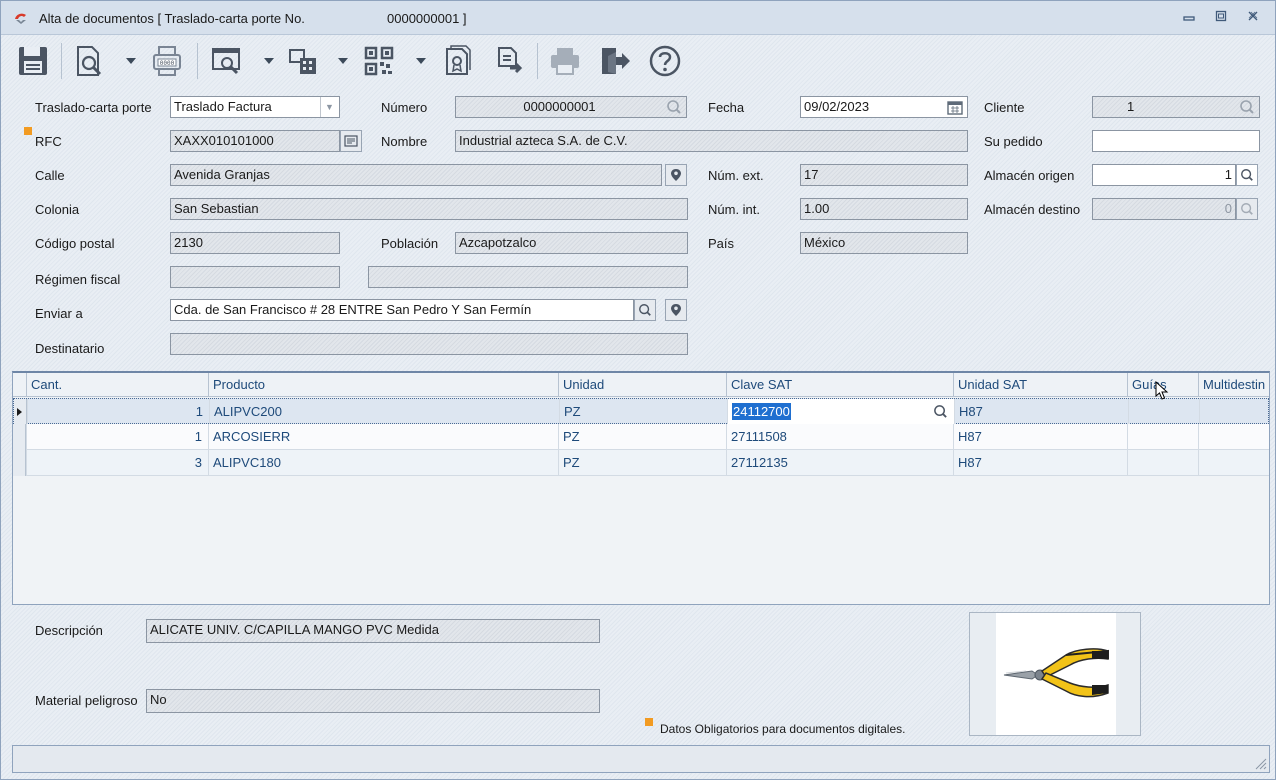  What do you see at coordinates (1164, 175) in the screenshot?
I see `almacen-origen-input: 1` at bounding box center [1164, 175].